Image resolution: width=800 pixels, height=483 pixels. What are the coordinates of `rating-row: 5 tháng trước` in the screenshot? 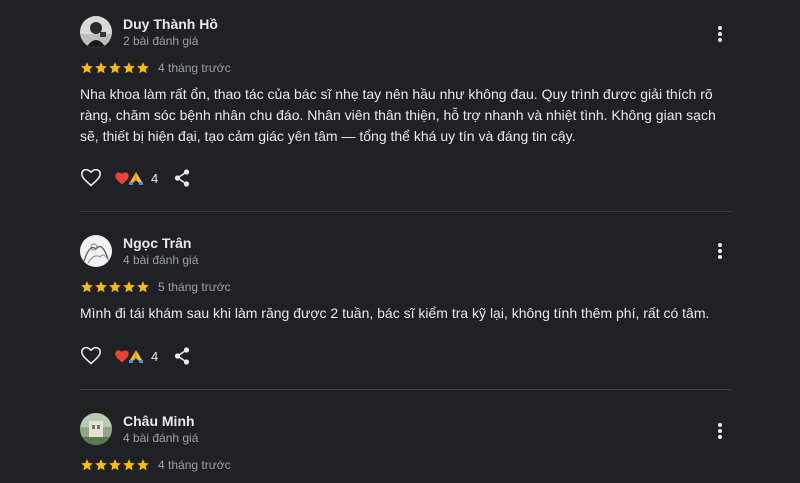 It's located at (155, 287).